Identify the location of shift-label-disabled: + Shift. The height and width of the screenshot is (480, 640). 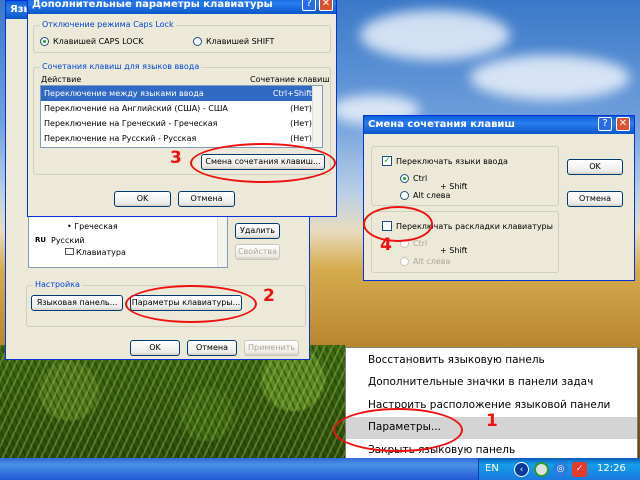
(454, 250).